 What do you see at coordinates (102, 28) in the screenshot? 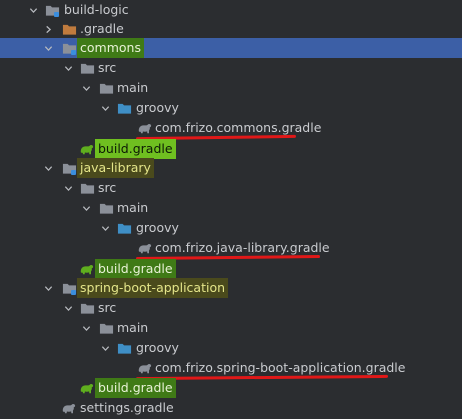
I see `tree-item-label: .gradle` at bounding box center [102, 28].